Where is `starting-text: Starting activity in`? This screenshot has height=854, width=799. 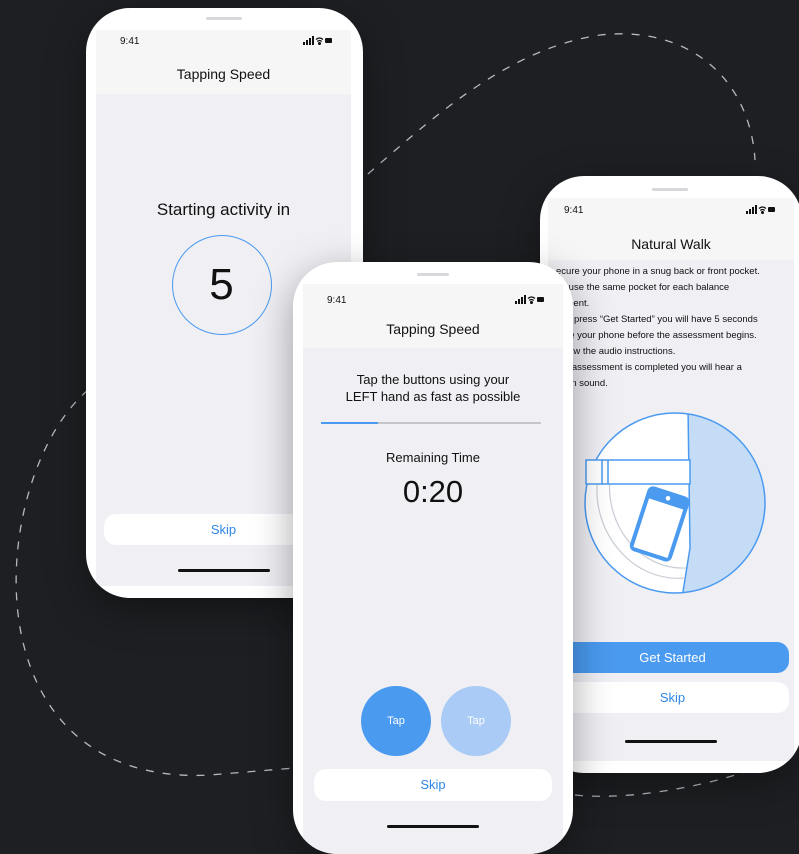 starting-text: Starting activity in is located at coordinates (223, 209).